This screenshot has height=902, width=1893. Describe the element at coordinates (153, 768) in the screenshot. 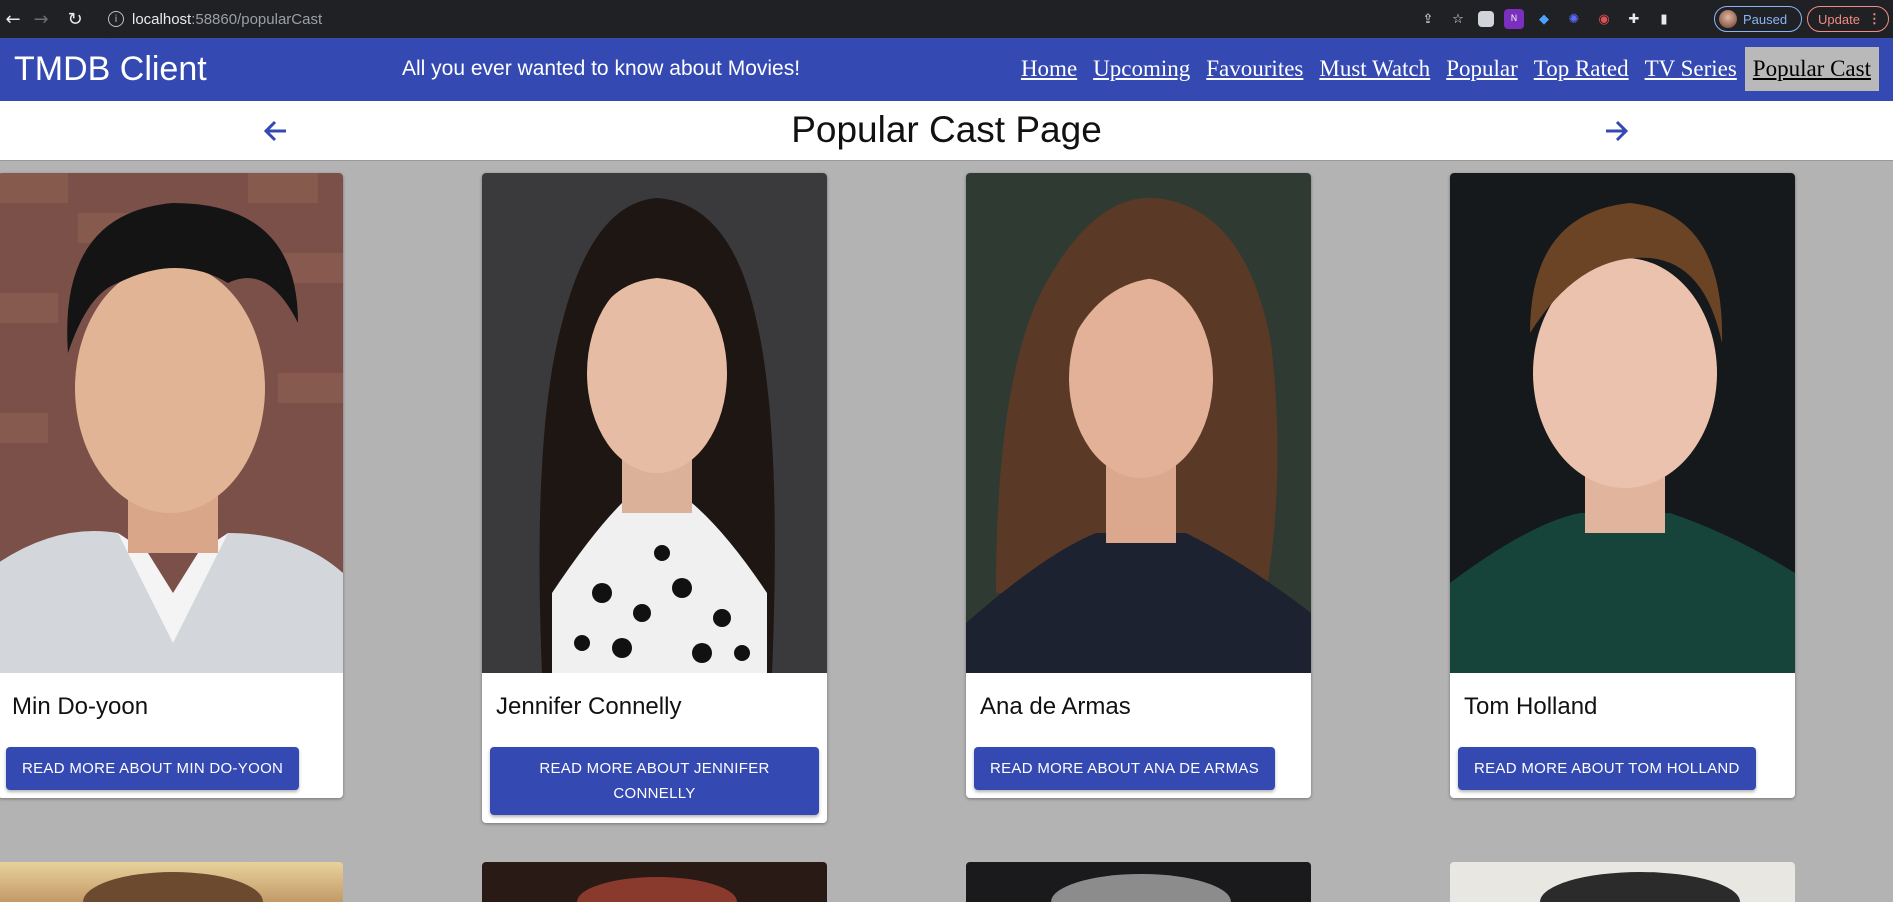

I see `read-more-button: READ MORE ABOUT MIN DO-YOON` at that location.